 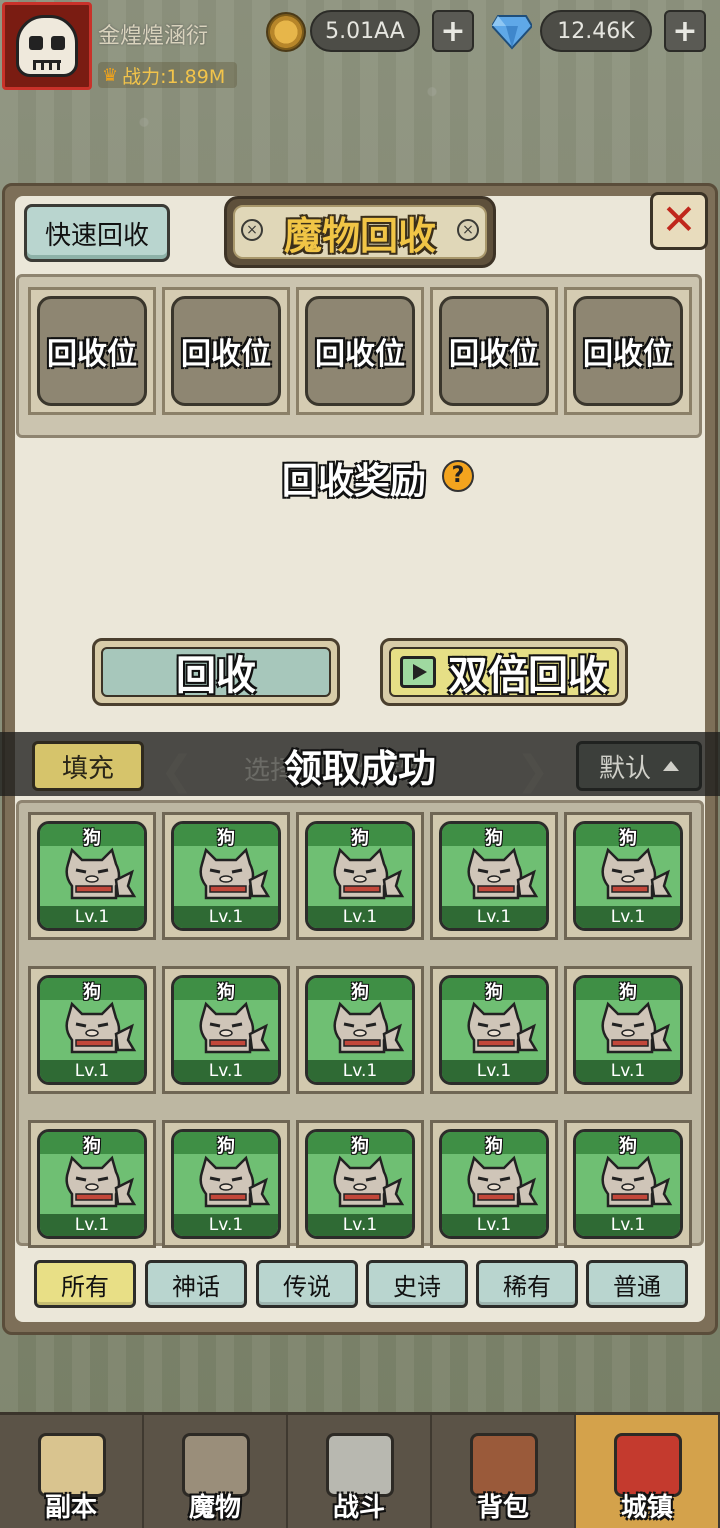 What do you see at coordinates (354, 481) in the screenshot?
I see `reward-title: 回收奖励` at bounding box center [354, 481].